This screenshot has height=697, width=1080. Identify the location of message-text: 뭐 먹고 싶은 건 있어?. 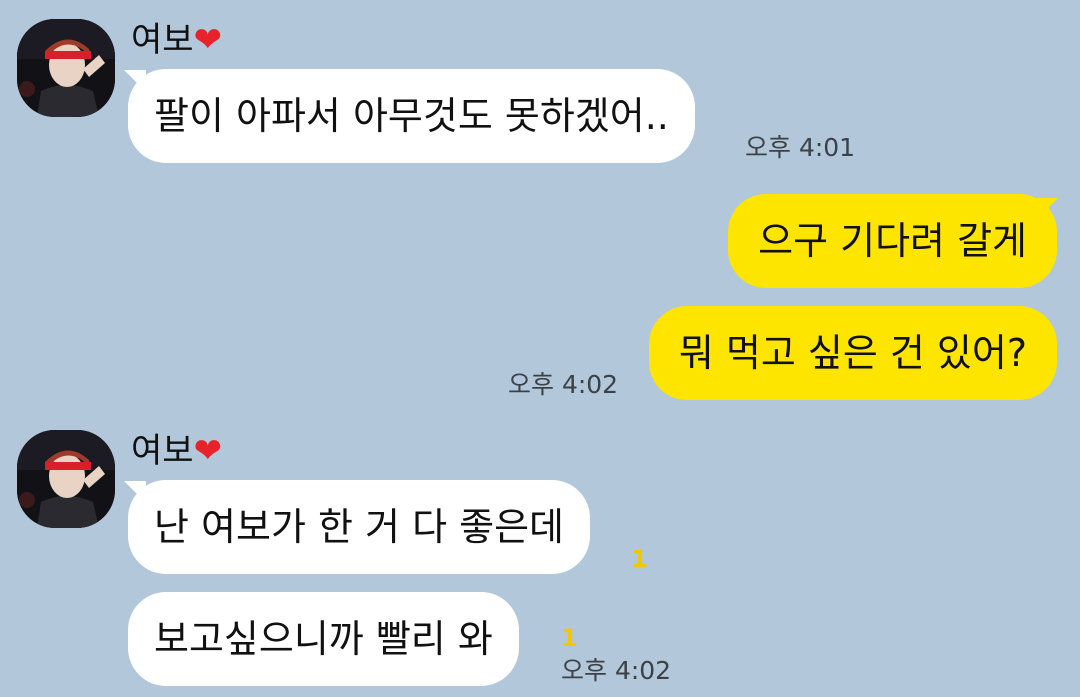
(852, 353).